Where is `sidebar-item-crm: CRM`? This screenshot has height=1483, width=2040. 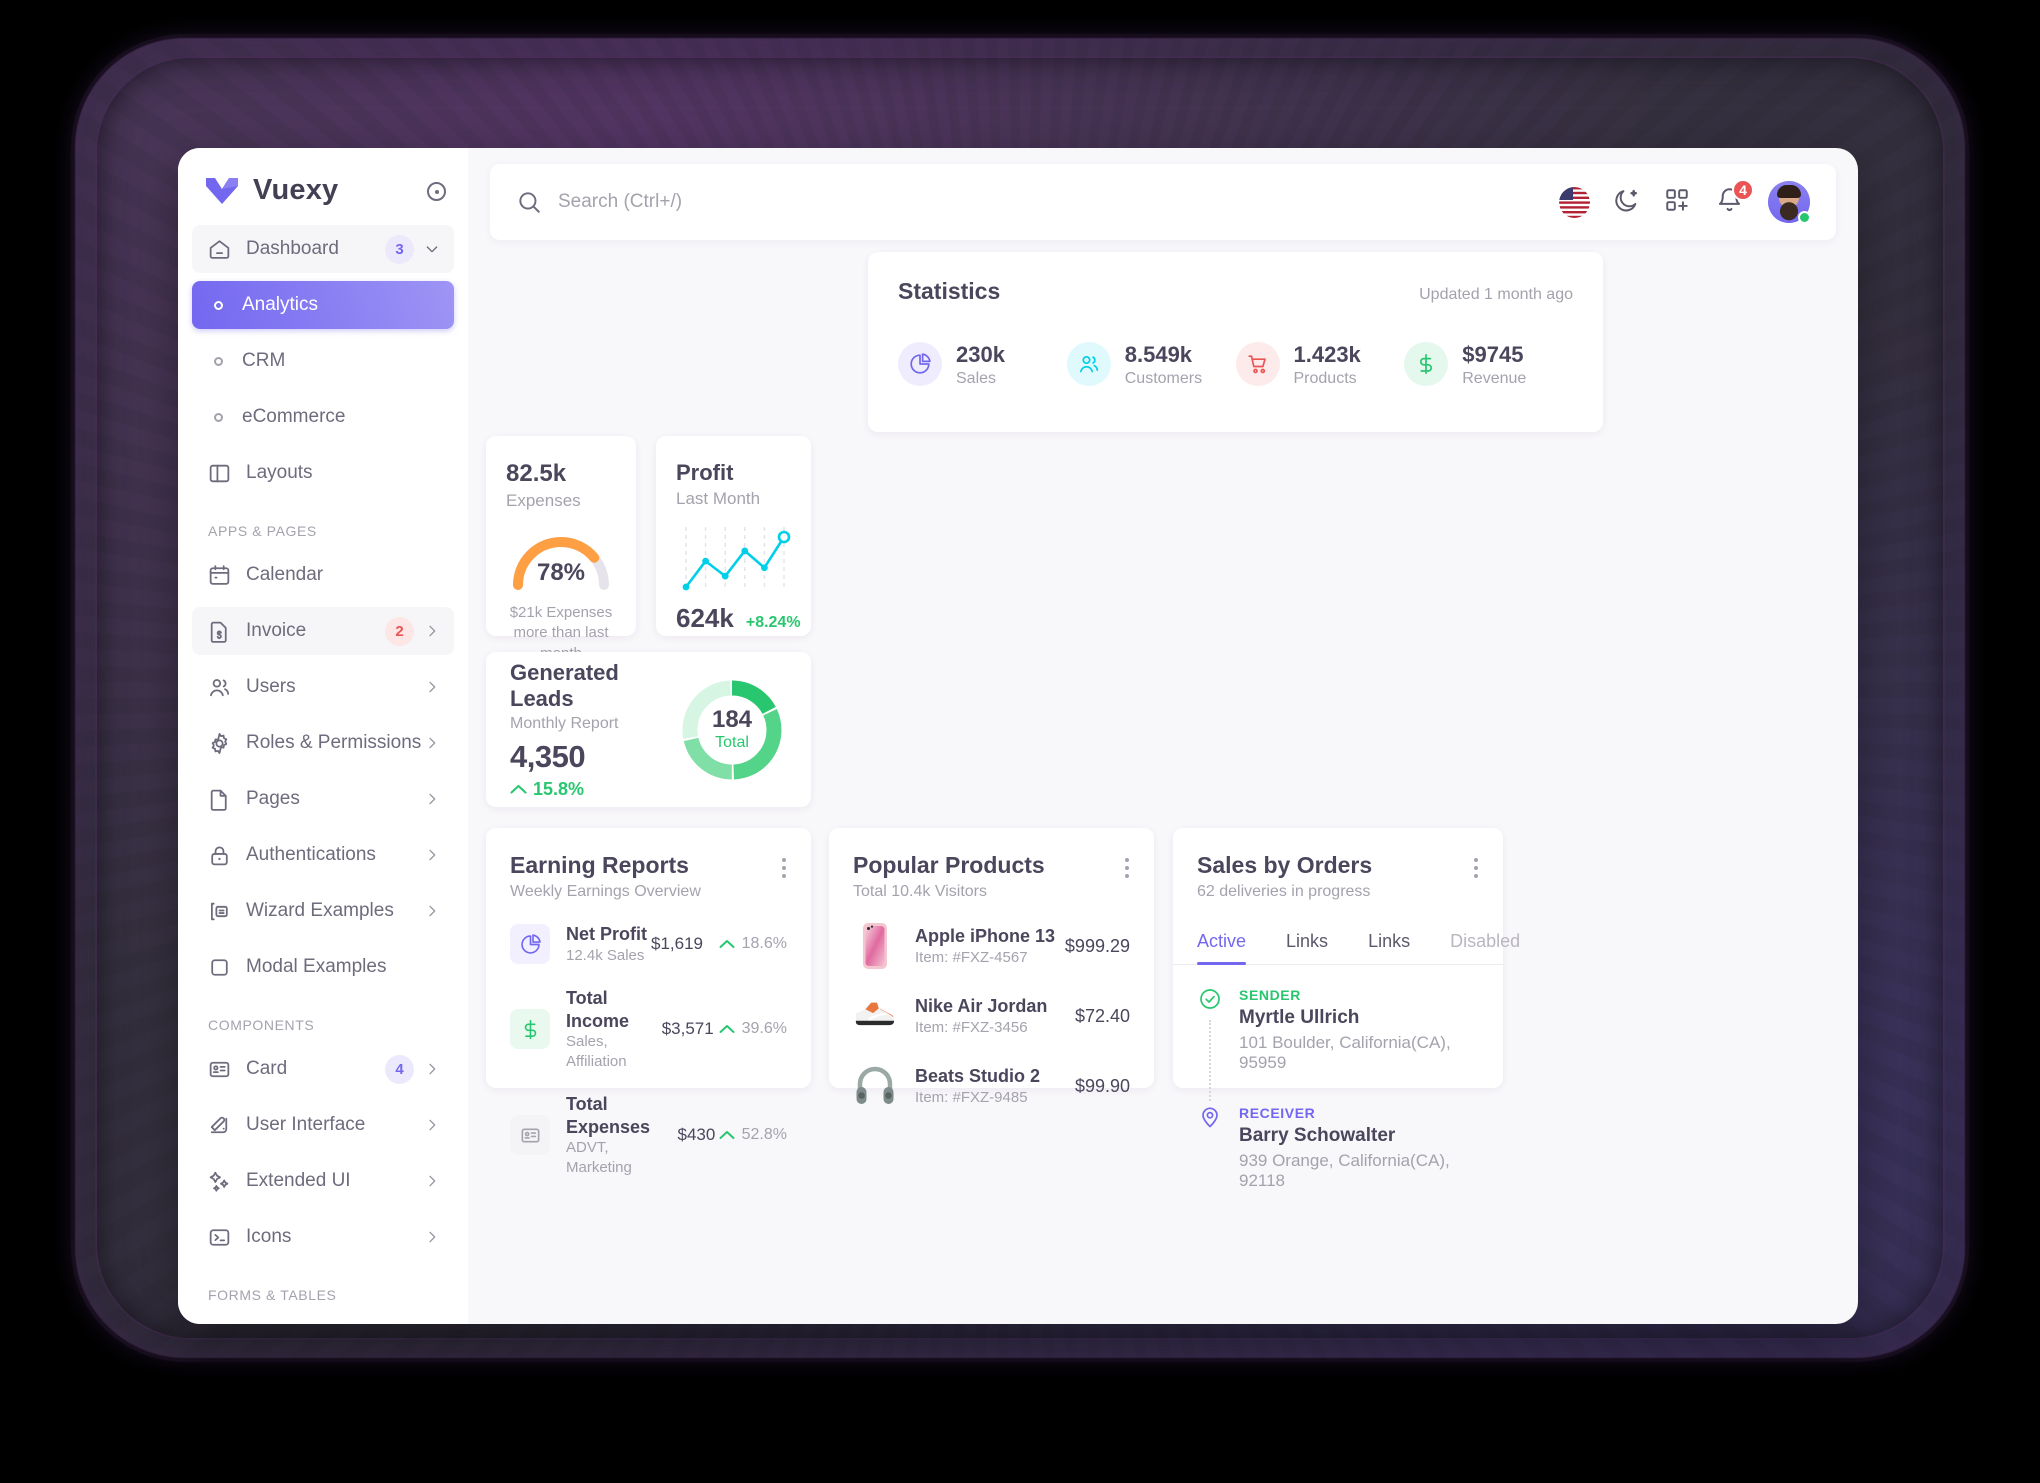 sidebar-item-crm: CRM is located at coordinates (323, 361).